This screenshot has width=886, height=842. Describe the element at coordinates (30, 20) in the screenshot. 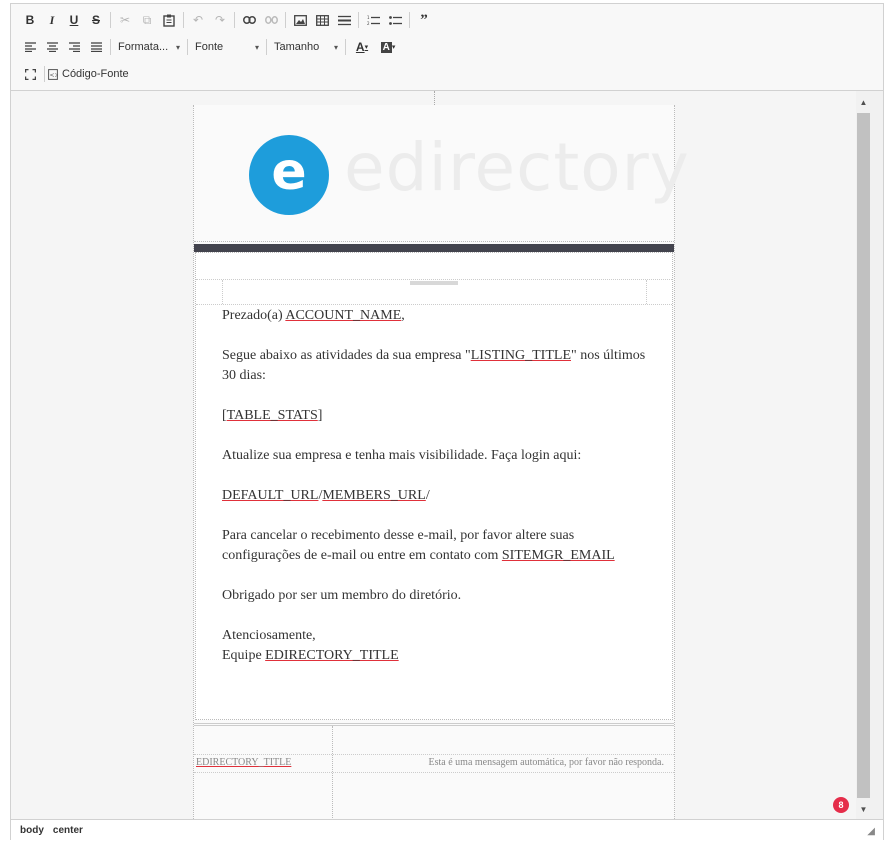

I see `bold-button: B` at that location.